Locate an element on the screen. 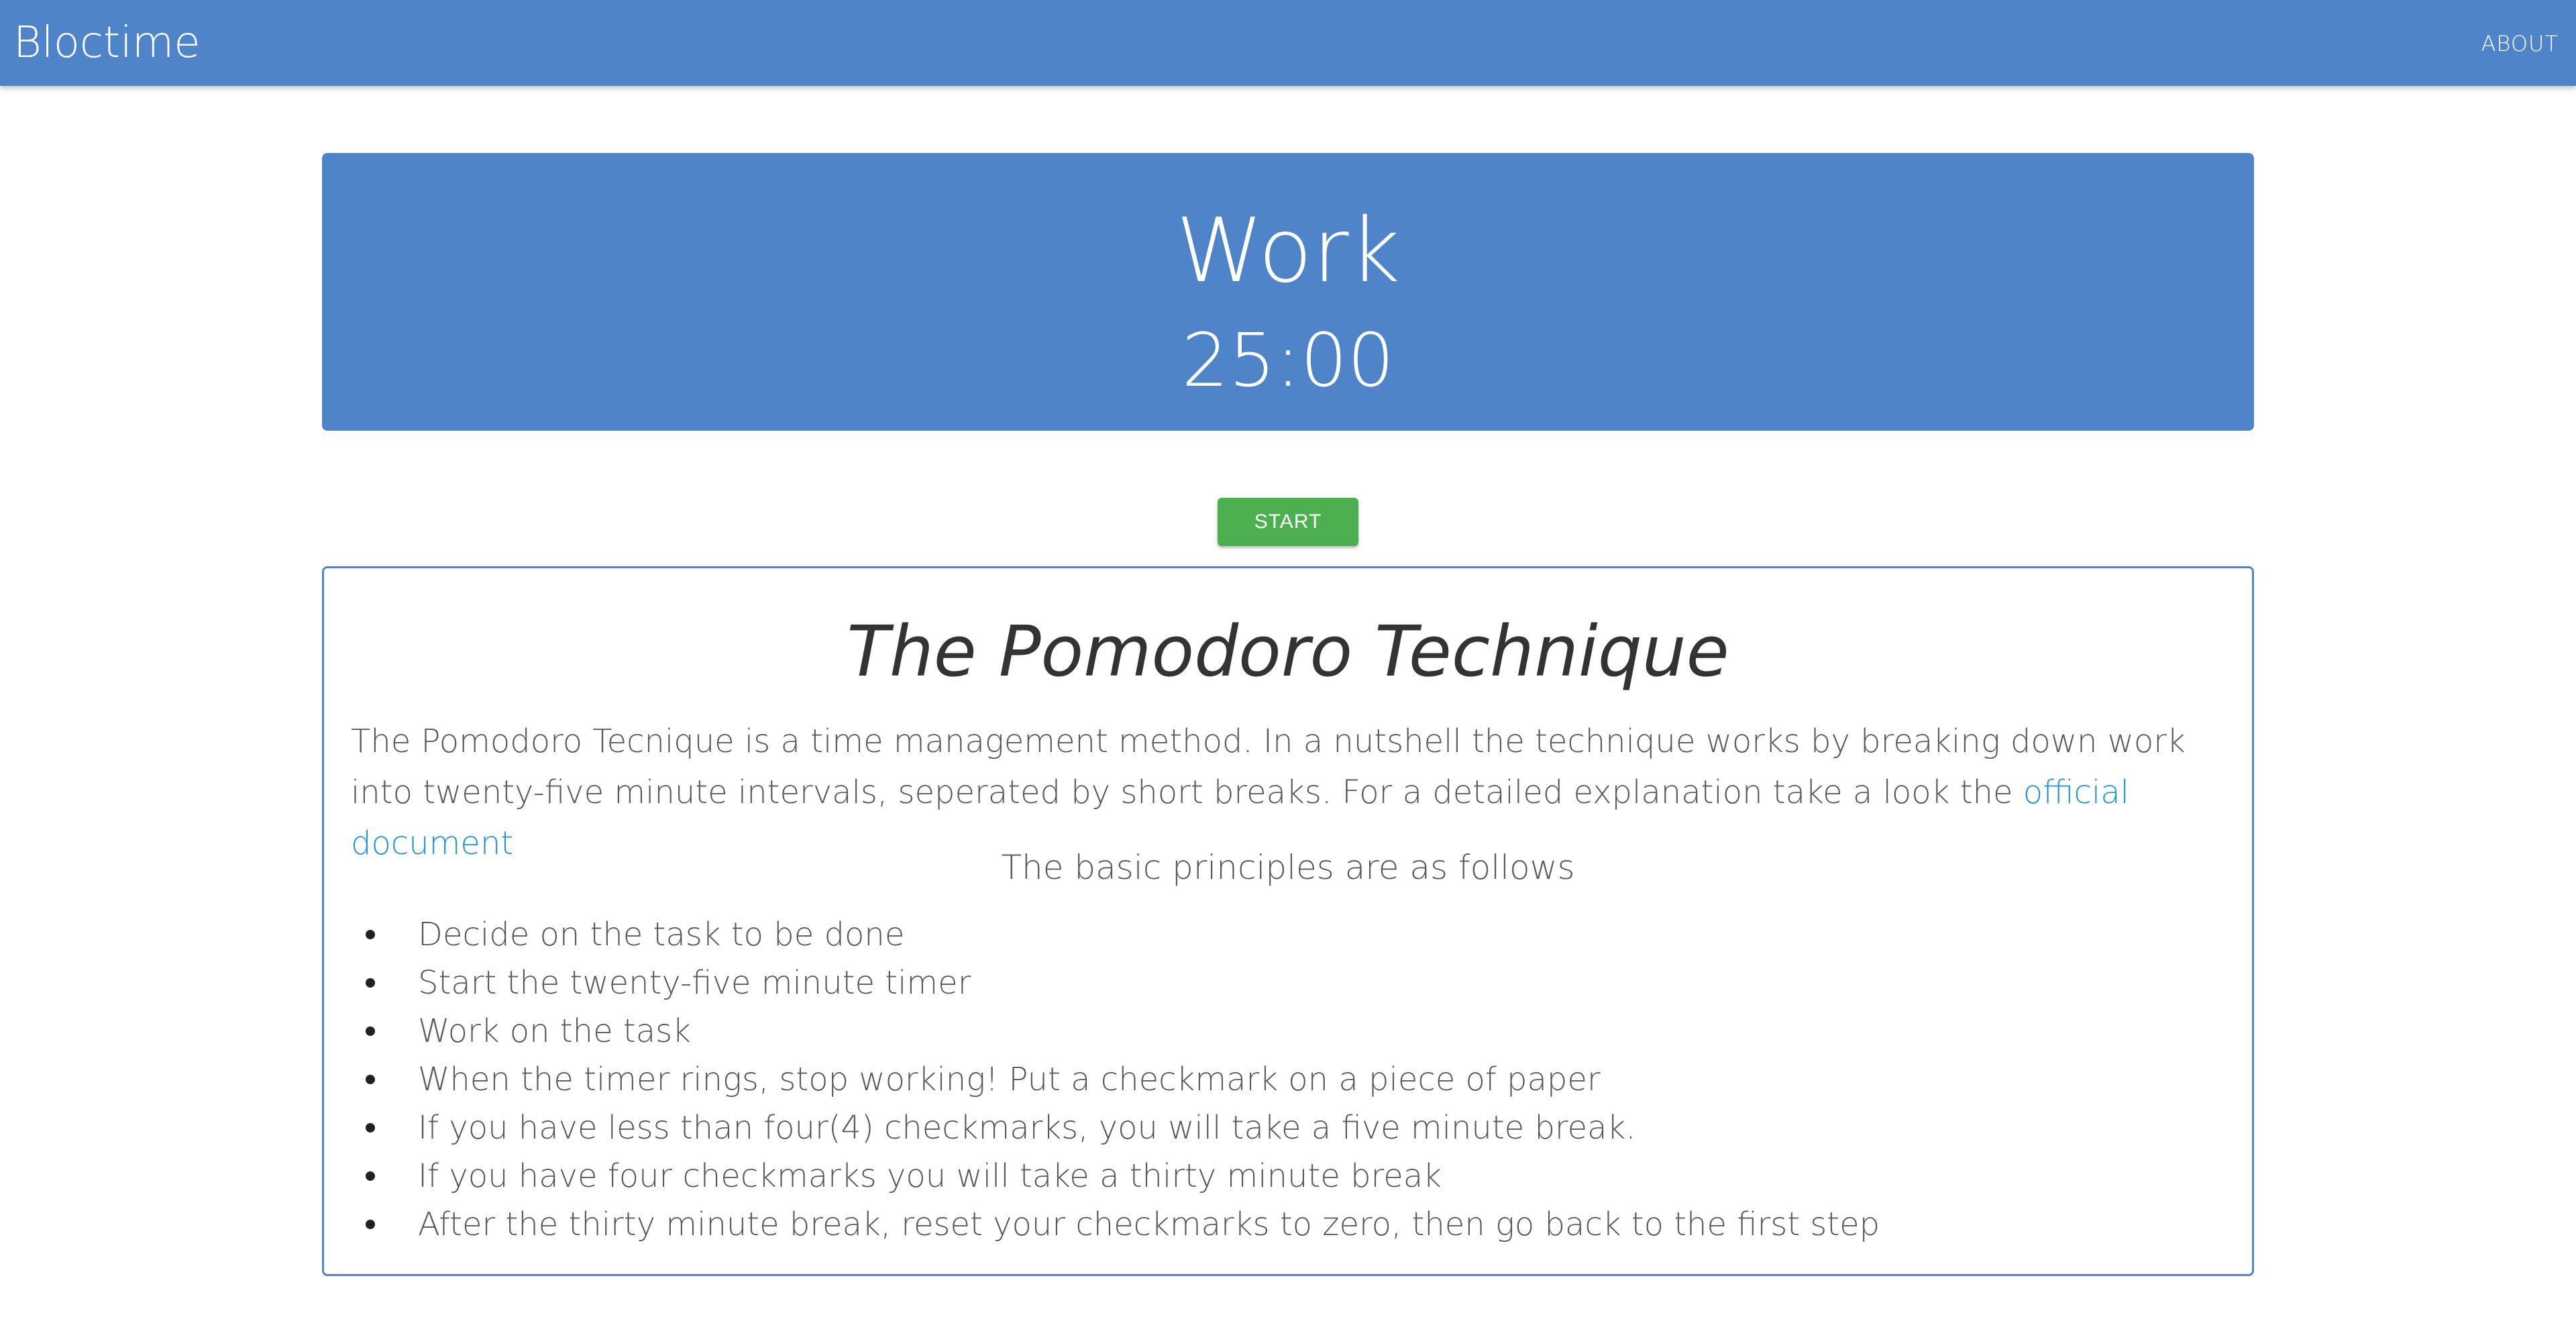 The height and width of the screenshot is (1319, 2576). principle-item: Decide on the task to be done is located at coordinates (1115, 934).